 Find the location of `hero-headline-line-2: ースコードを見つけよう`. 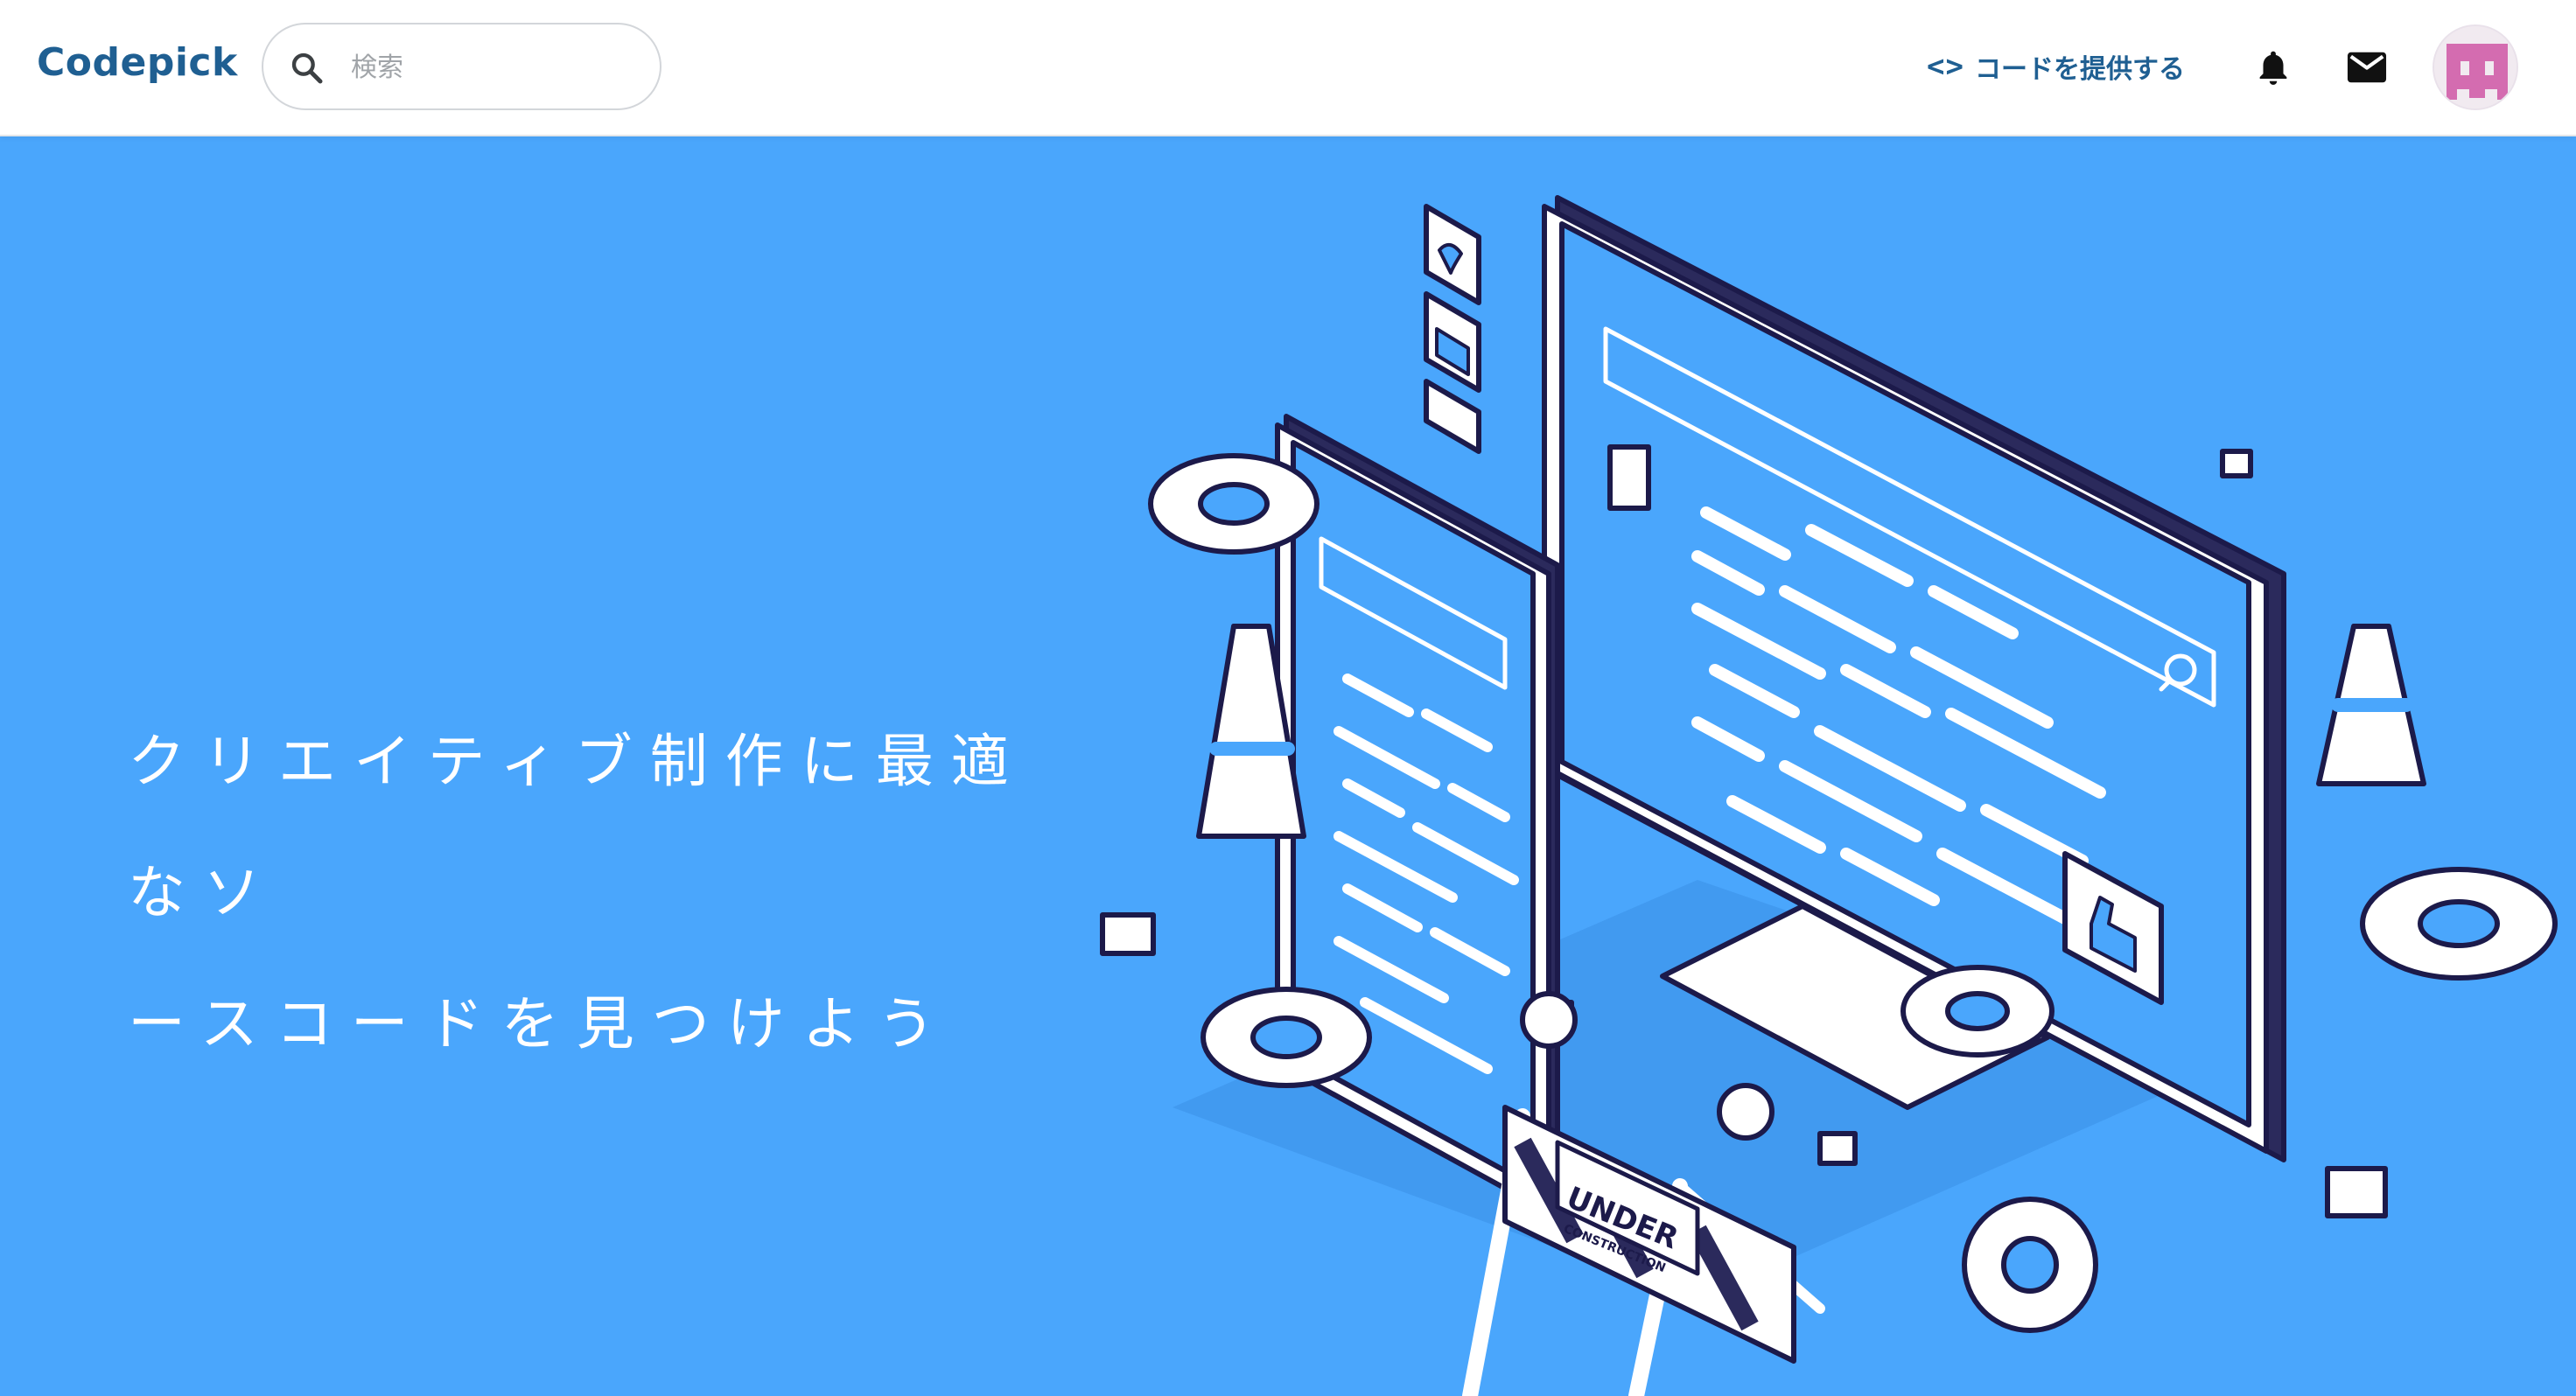

hero-headline-line-2: ースコードを見つけよう is located at coordinates (540, 1023).